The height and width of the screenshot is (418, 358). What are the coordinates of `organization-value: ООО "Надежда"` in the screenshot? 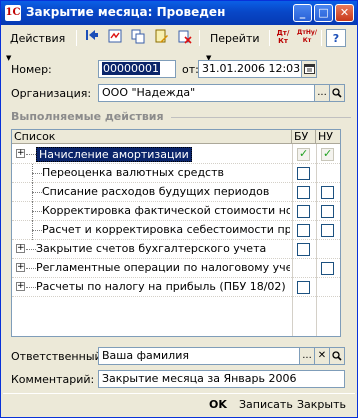 It's located at (149, 92).